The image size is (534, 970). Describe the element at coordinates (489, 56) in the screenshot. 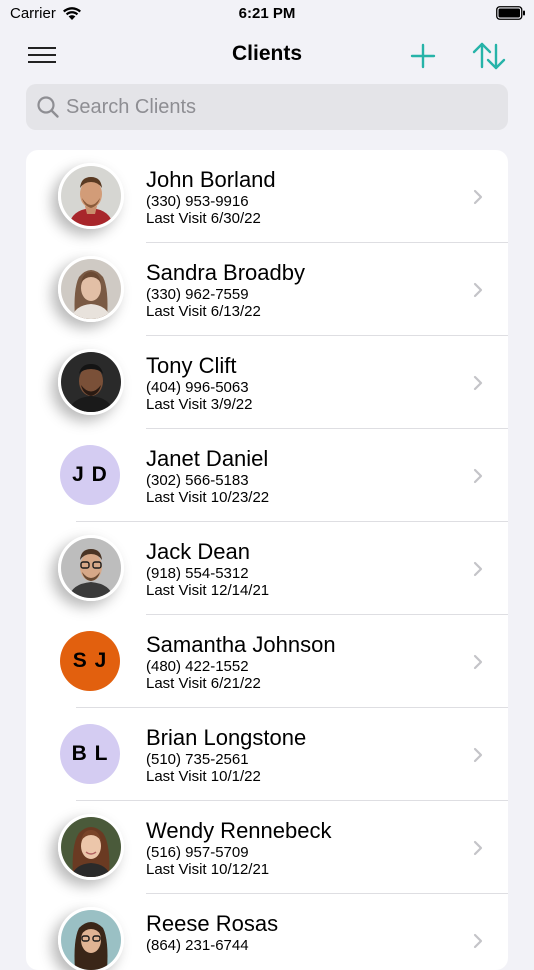

I see `sort-arrows-icon` at that location.